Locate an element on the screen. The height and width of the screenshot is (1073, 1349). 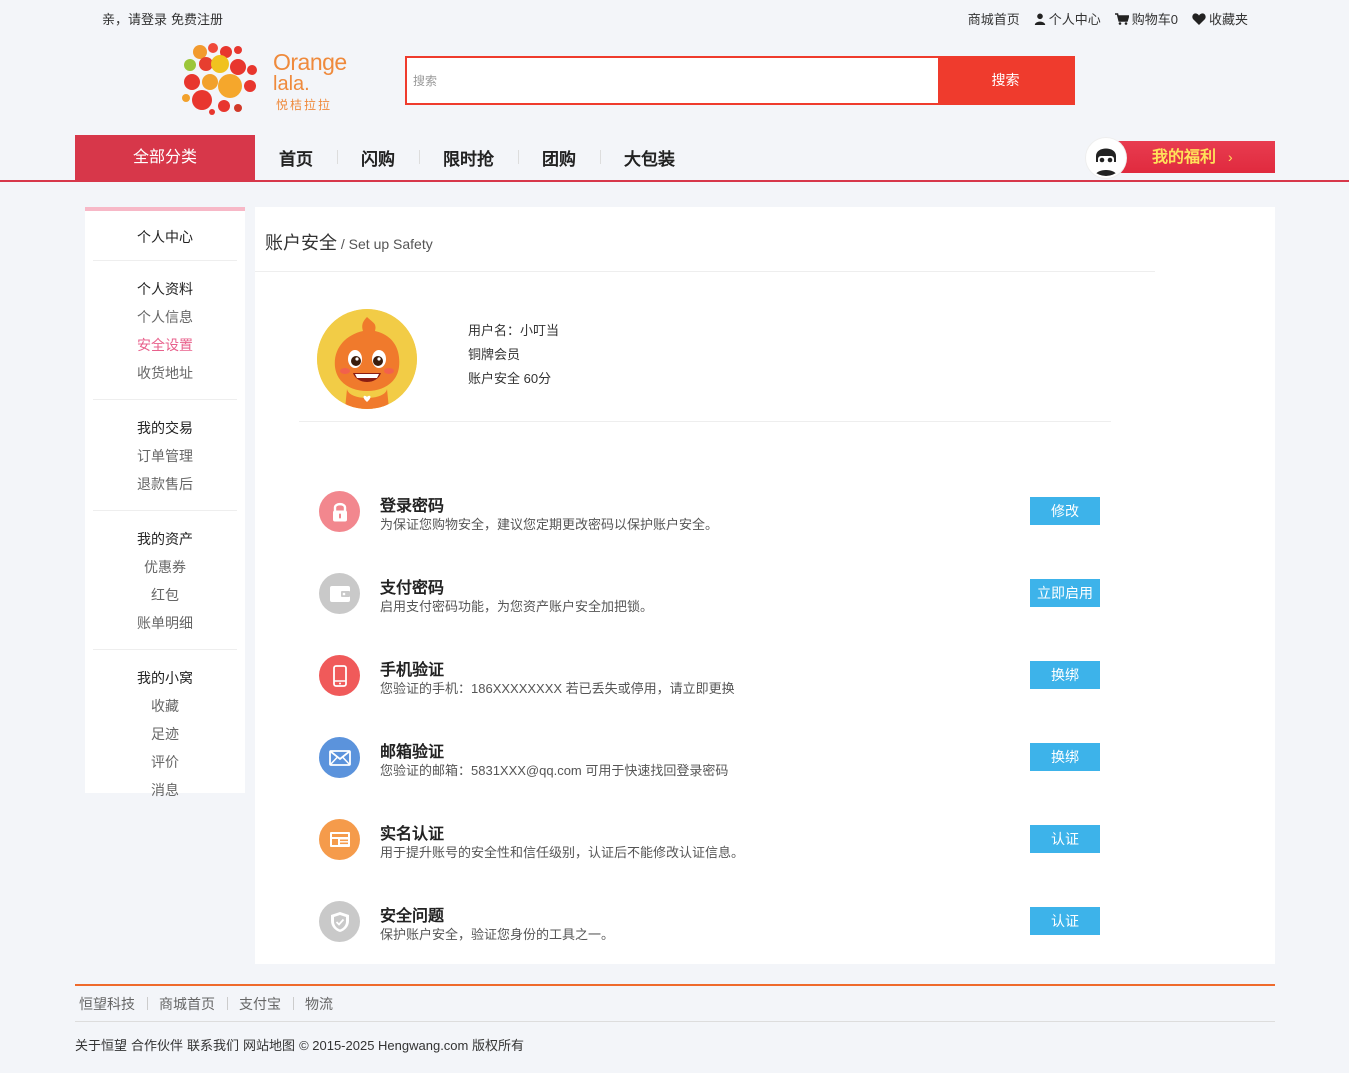
rebind-phone-button: 换绑 is located at coordinates (1065, 675).